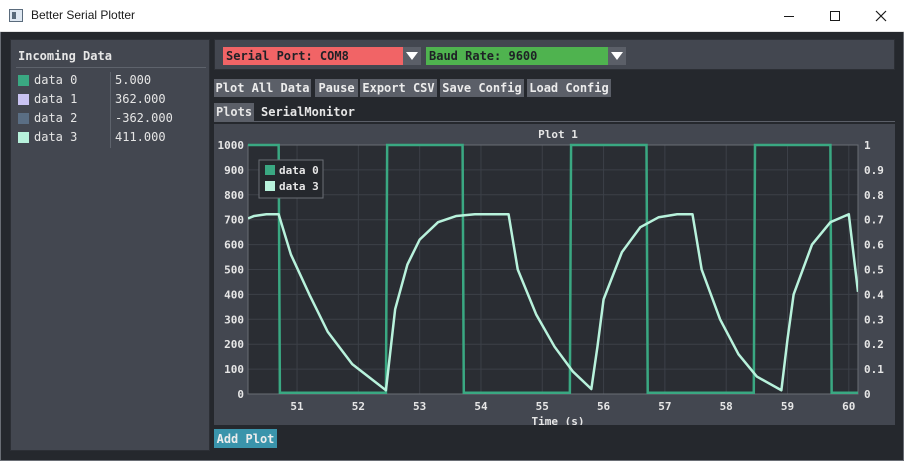 The image size is (904, 461). Describe the element at coordinates (56, 99) in the screenshot. I see `data-name: data 1` at that location.